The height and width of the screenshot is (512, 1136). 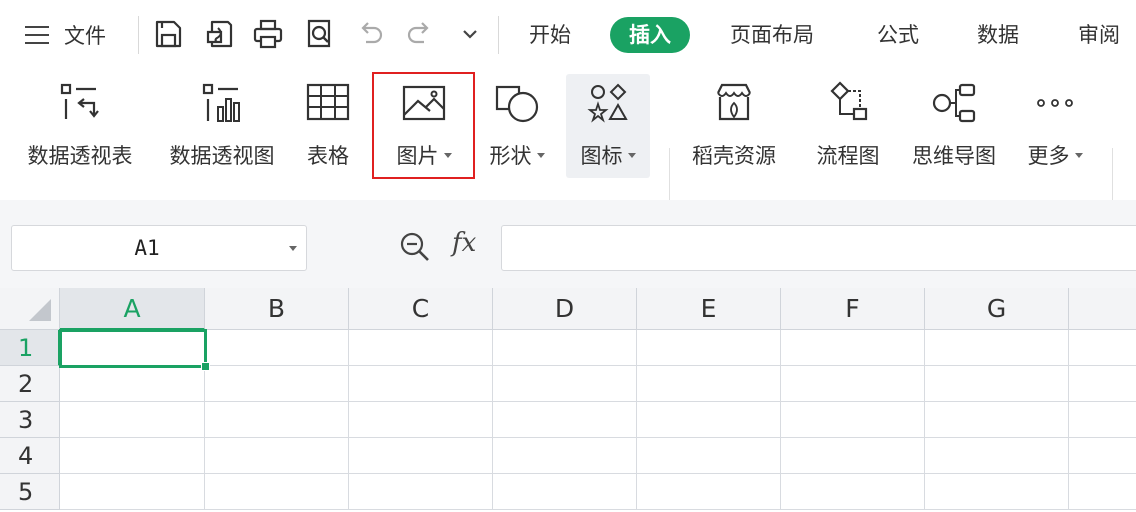 What do you see at coordinates (415, 247) in the screenshot?
I see `zoom-icon` at bounding box center [415, 247].